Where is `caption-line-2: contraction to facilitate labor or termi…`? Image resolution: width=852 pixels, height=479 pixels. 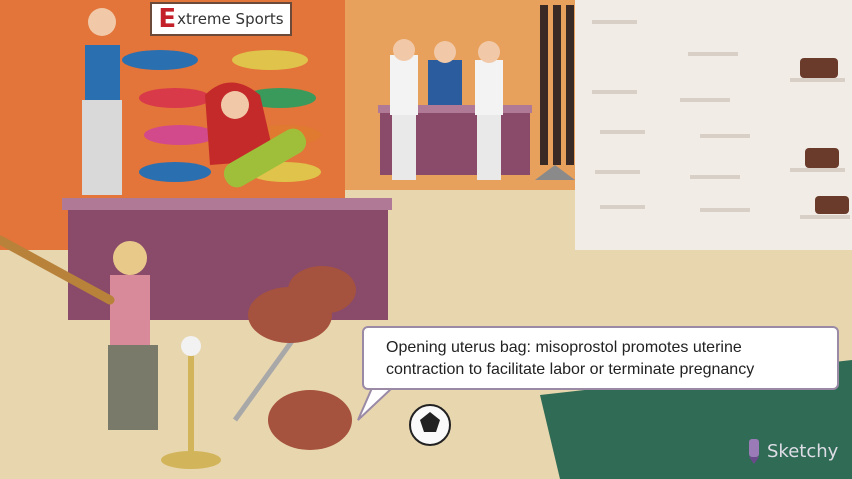 caption-line-2: contraction to facilitate labor or termi… is located at coordinates (570, 369).